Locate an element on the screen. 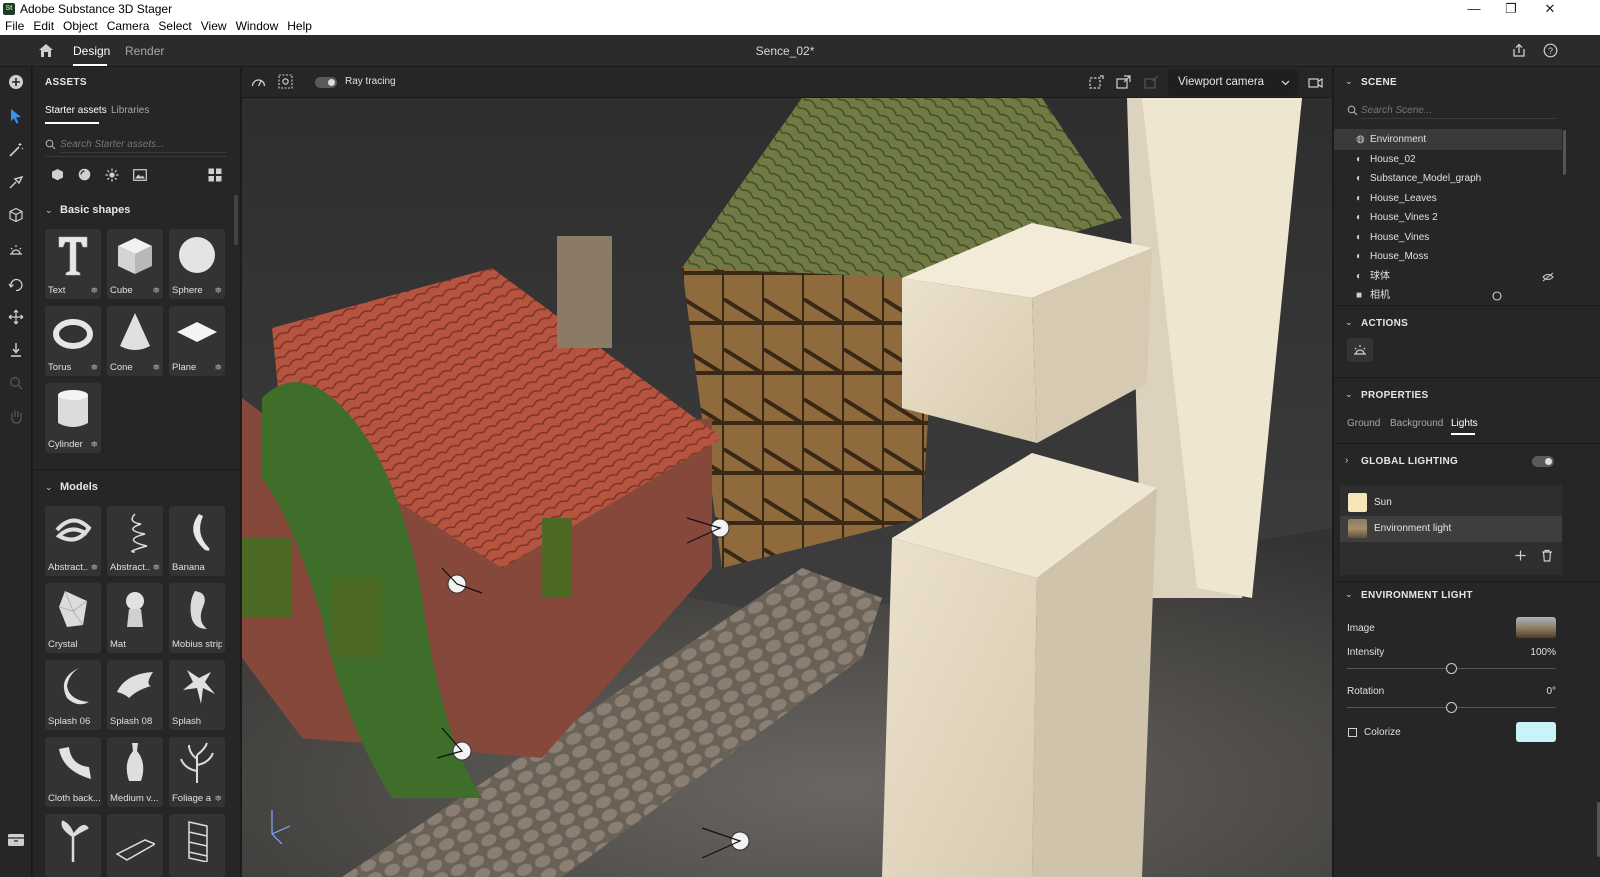  environment-image-thumbnail is located at coordinates (1536, 627).